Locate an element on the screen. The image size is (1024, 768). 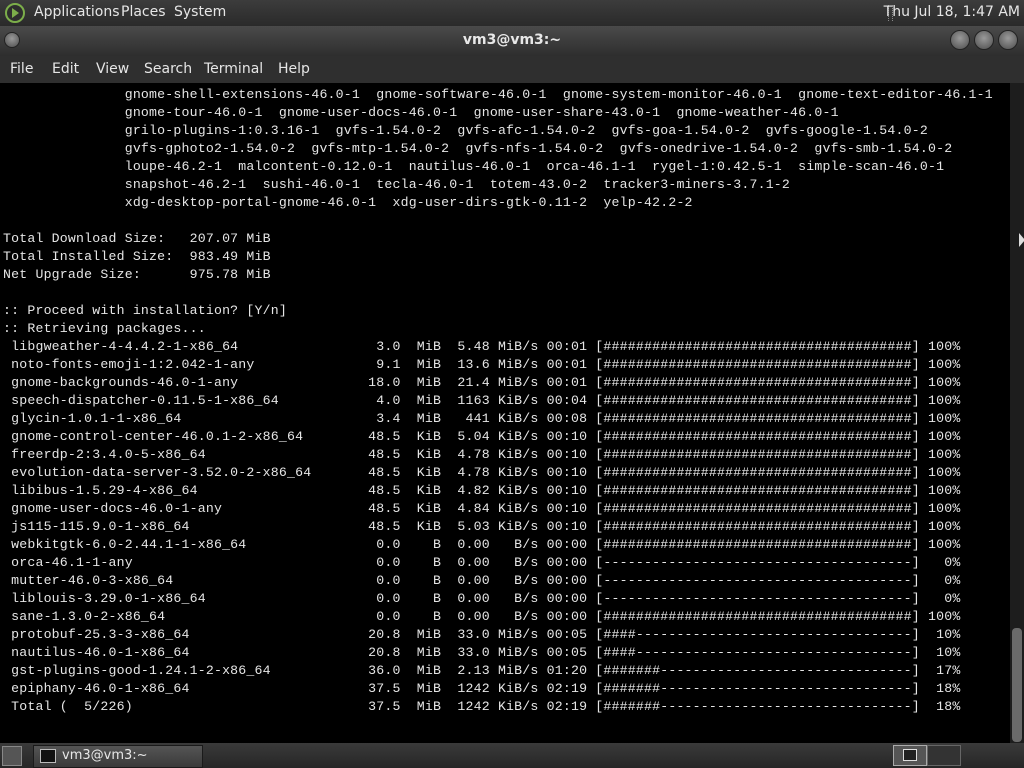
scrollbar-thumb is located at coordinates (1017, 685).